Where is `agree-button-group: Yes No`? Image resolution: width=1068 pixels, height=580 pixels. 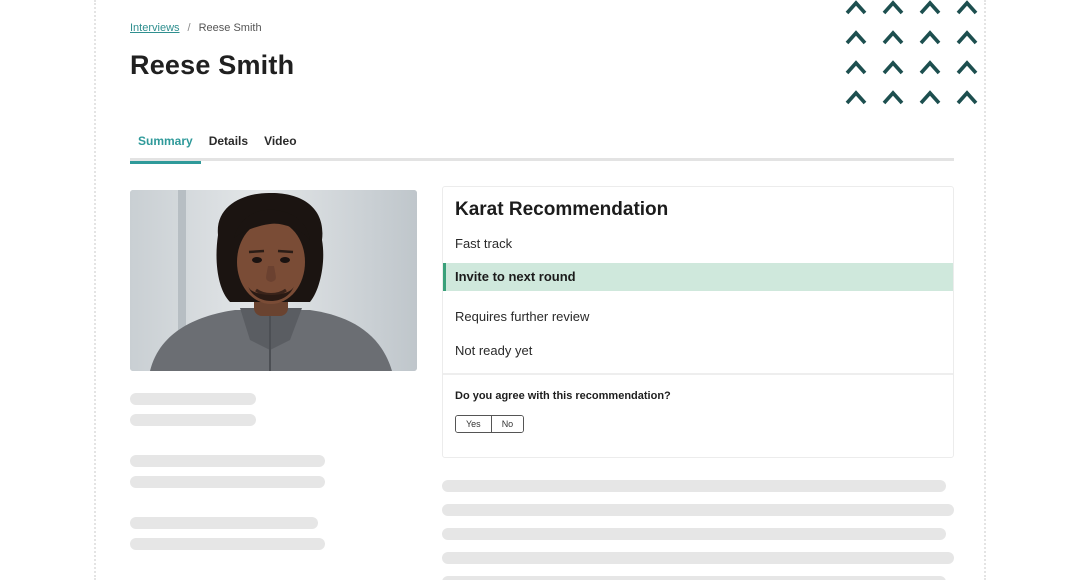 agree-button-group: Yes No is located at coordinates (490, 424).